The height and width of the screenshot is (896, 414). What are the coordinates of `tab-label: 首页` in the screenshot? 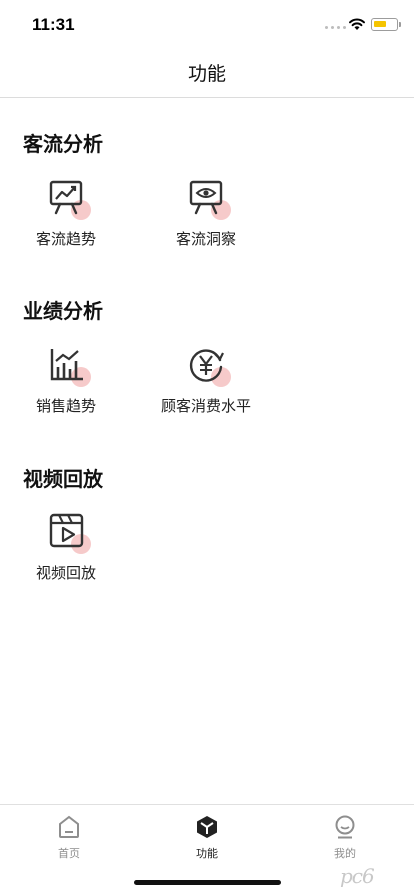 It's located at (69, 853).